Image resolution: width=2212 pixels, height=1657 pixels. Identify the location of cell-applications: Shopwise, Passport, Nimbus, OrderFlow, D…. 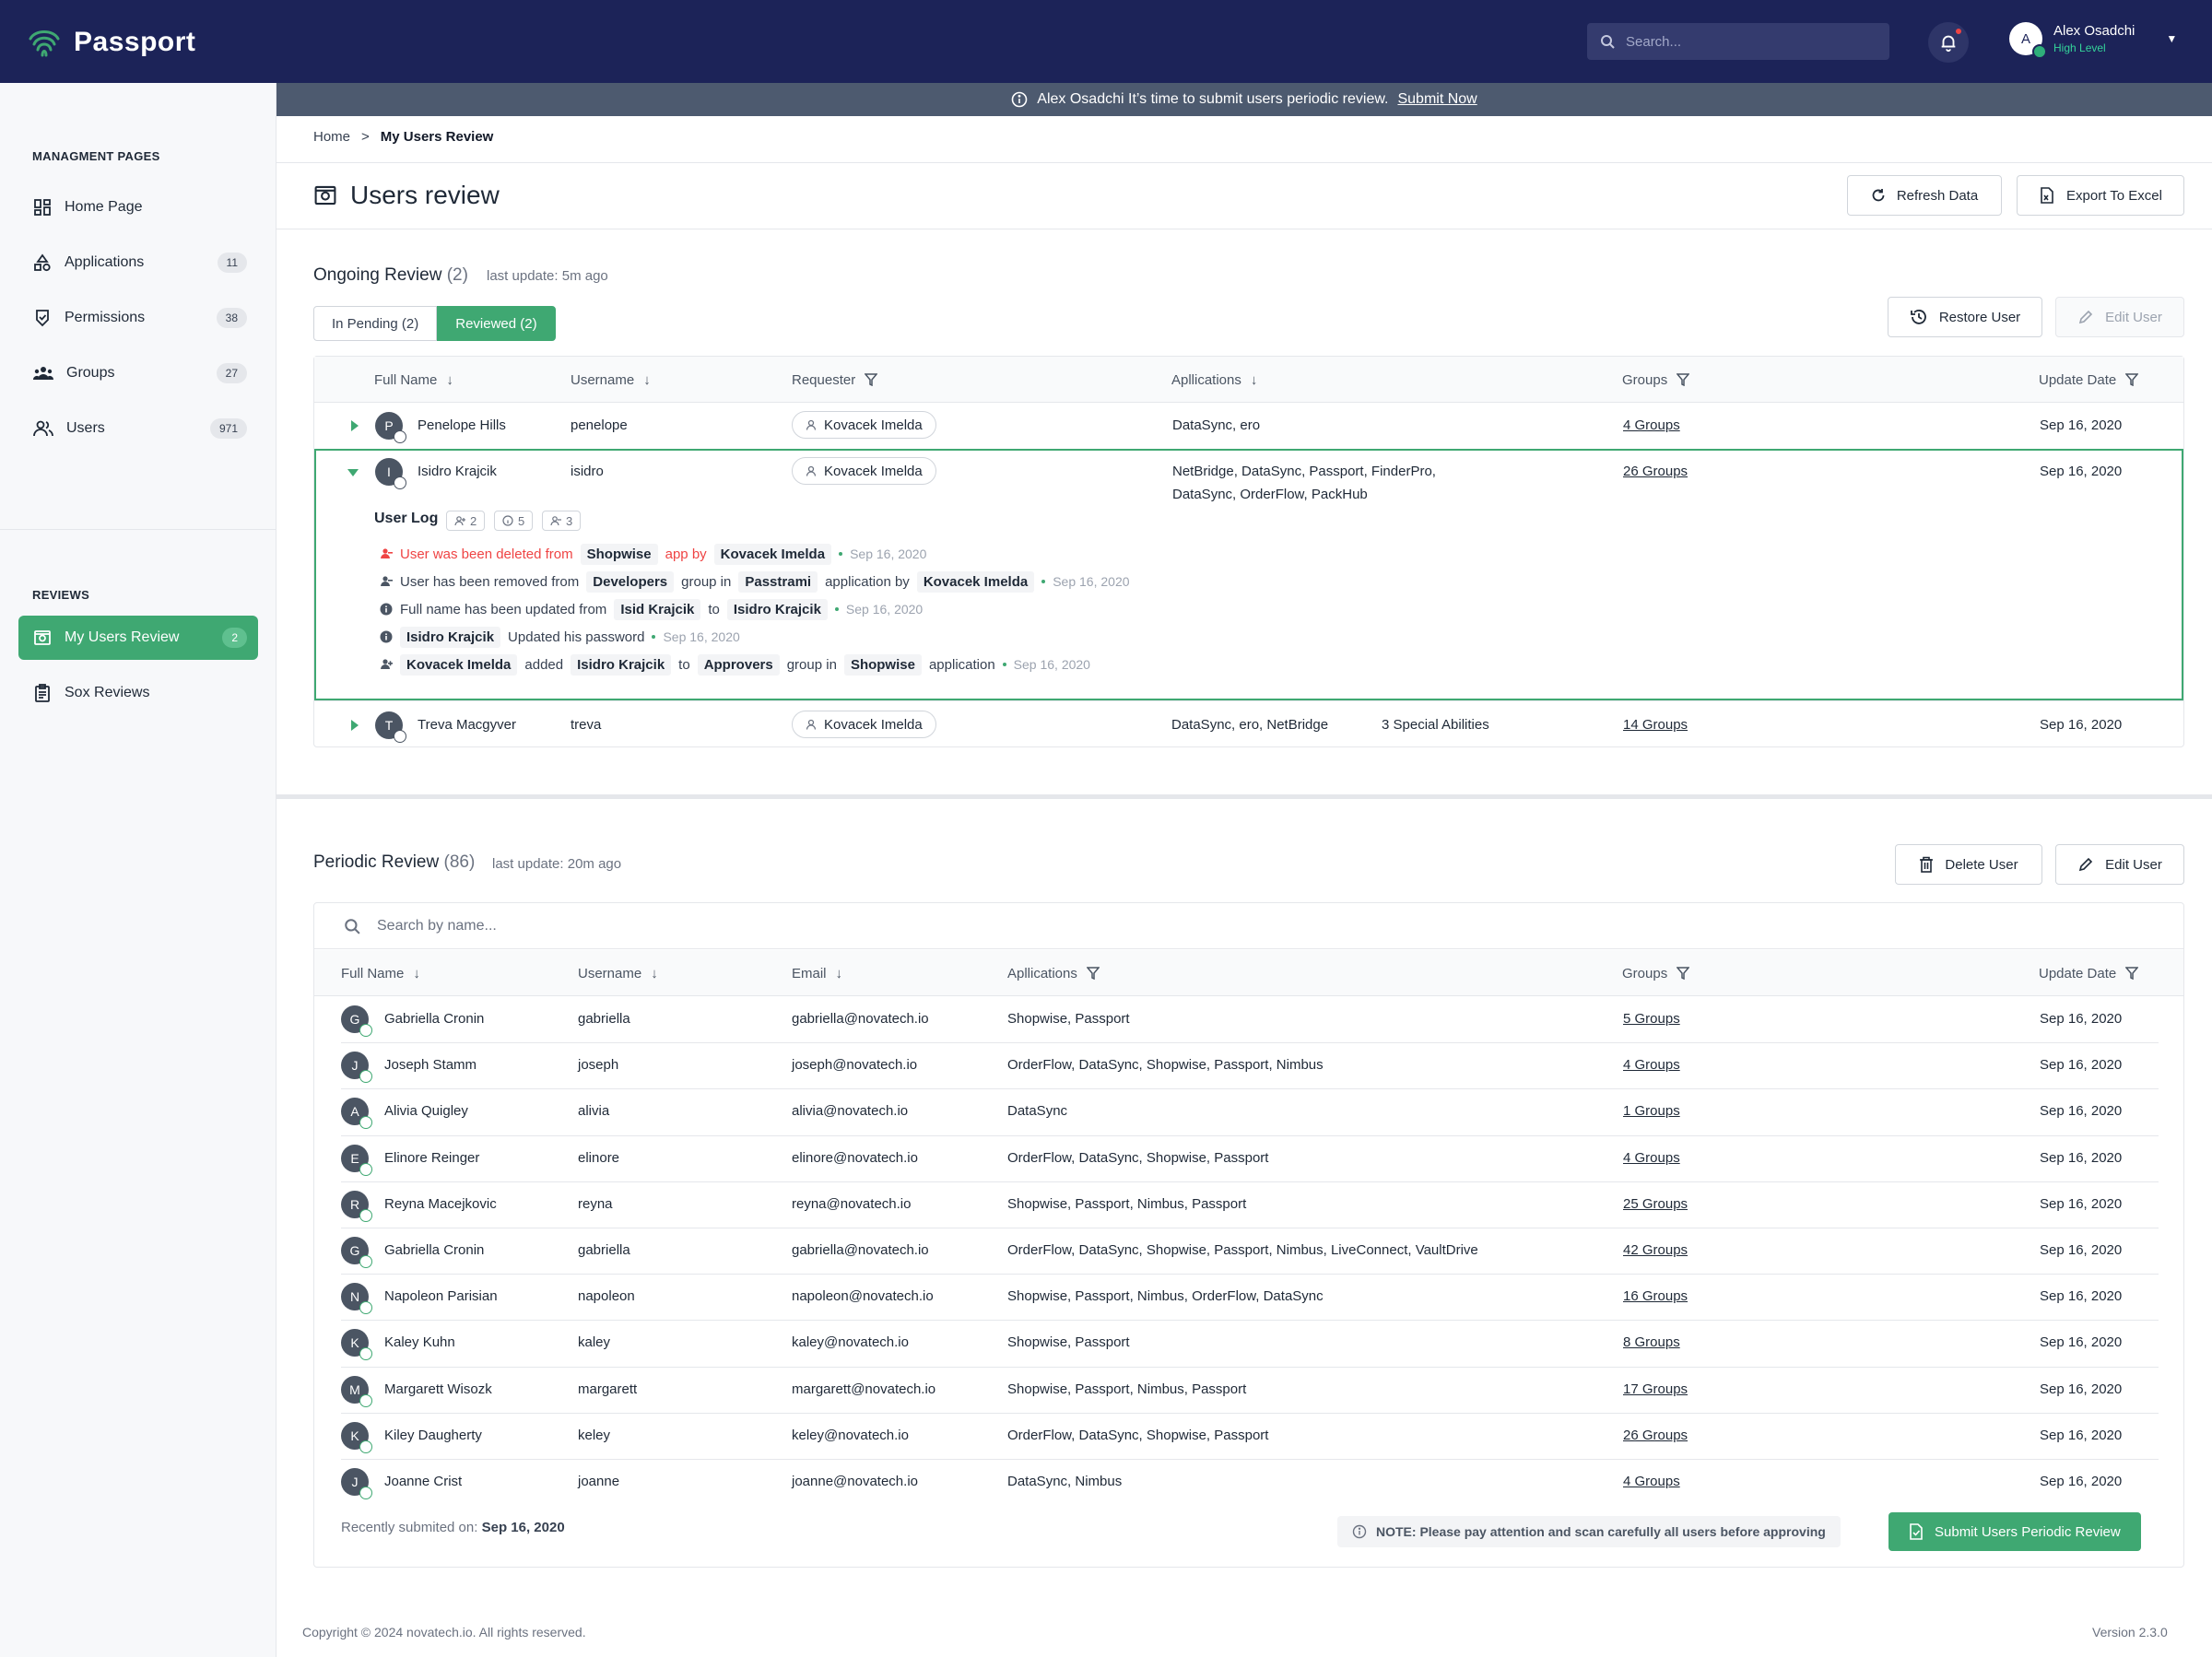
(1165, 1296).